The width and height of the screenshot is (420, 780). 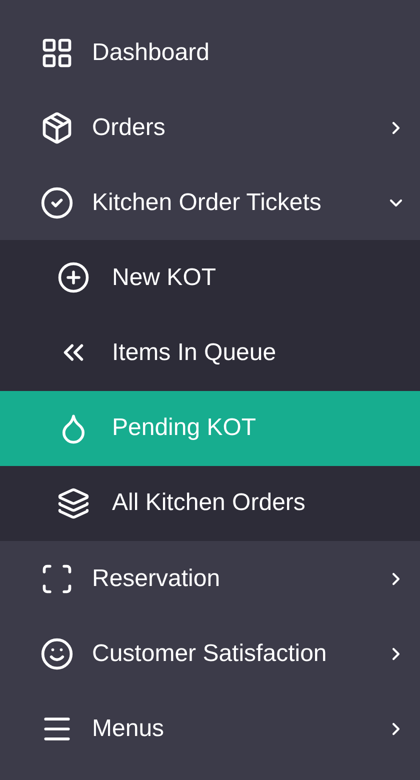 What do you see at coordinates (73, 277) in the screenshot?
I see `plus-circle-icon` at bounding box center [73, 277].